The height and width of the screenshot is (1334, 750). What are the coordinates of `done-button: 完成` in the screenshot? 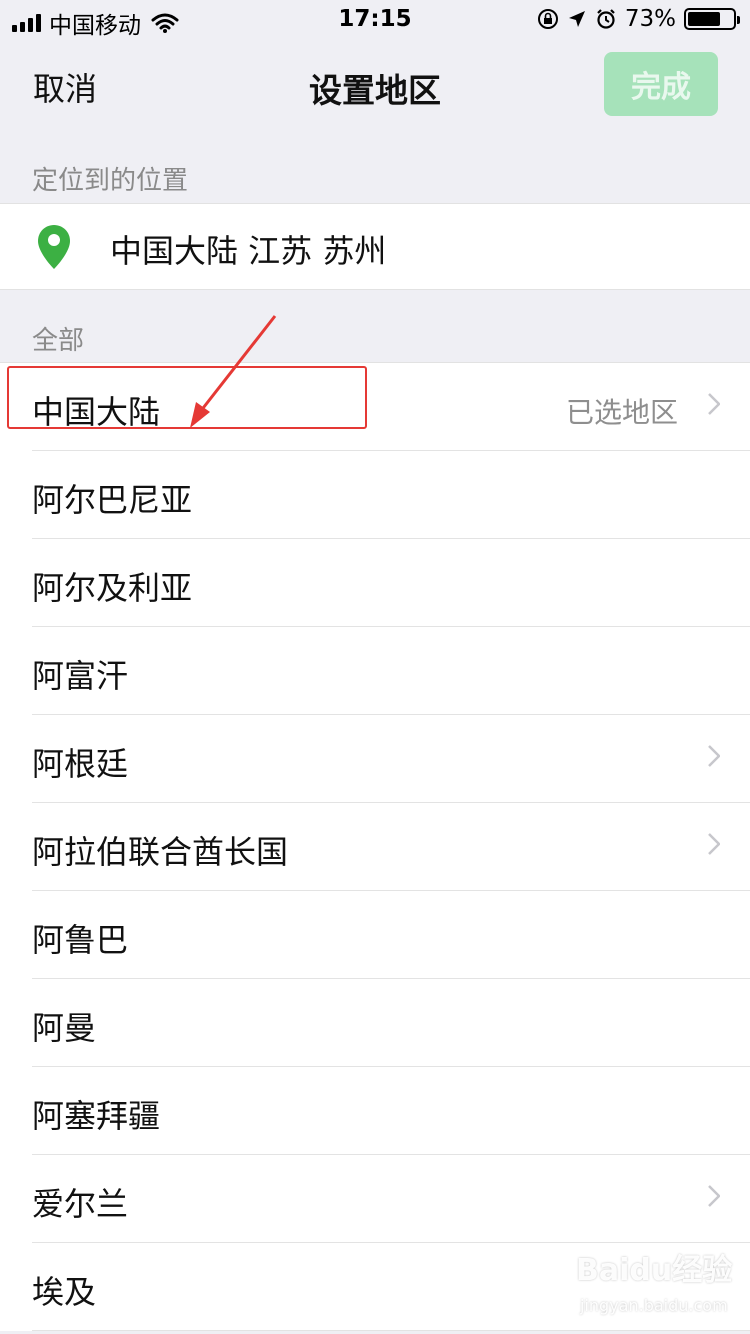 It's located at (661, 84).